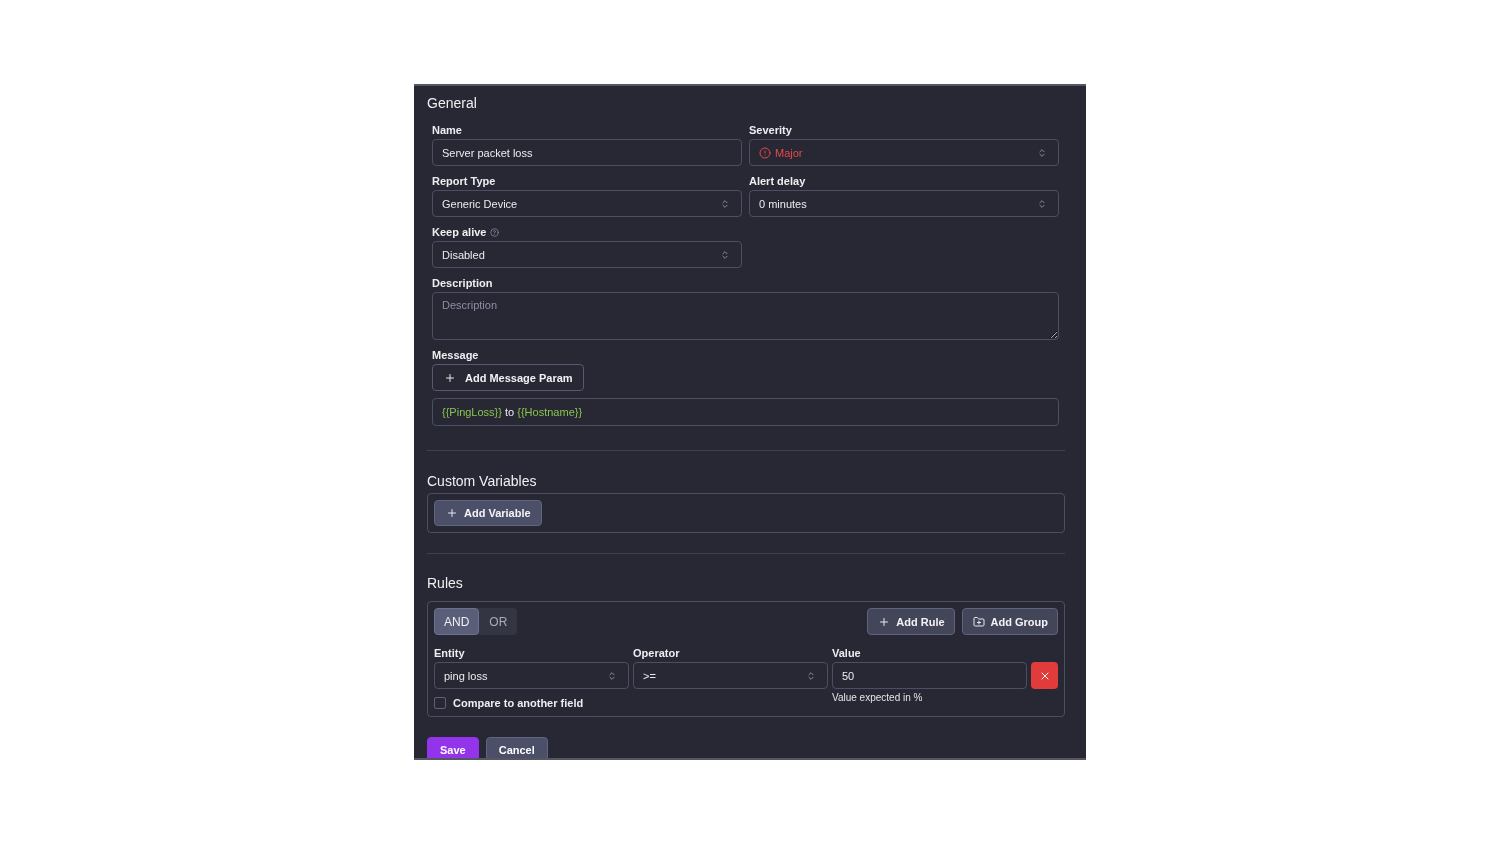  What do you see at coordinates (518, 703) in the screenshot?
I see `checkbox-label: Compare to another field` at bounding box center [518, 703].